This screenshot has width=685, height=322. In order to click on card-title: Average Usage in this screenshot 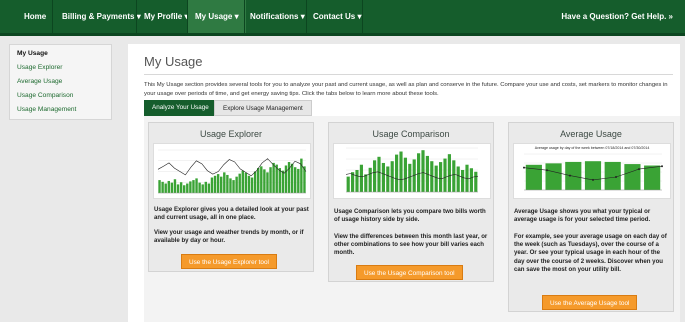, I will do `click(591, 134)`.